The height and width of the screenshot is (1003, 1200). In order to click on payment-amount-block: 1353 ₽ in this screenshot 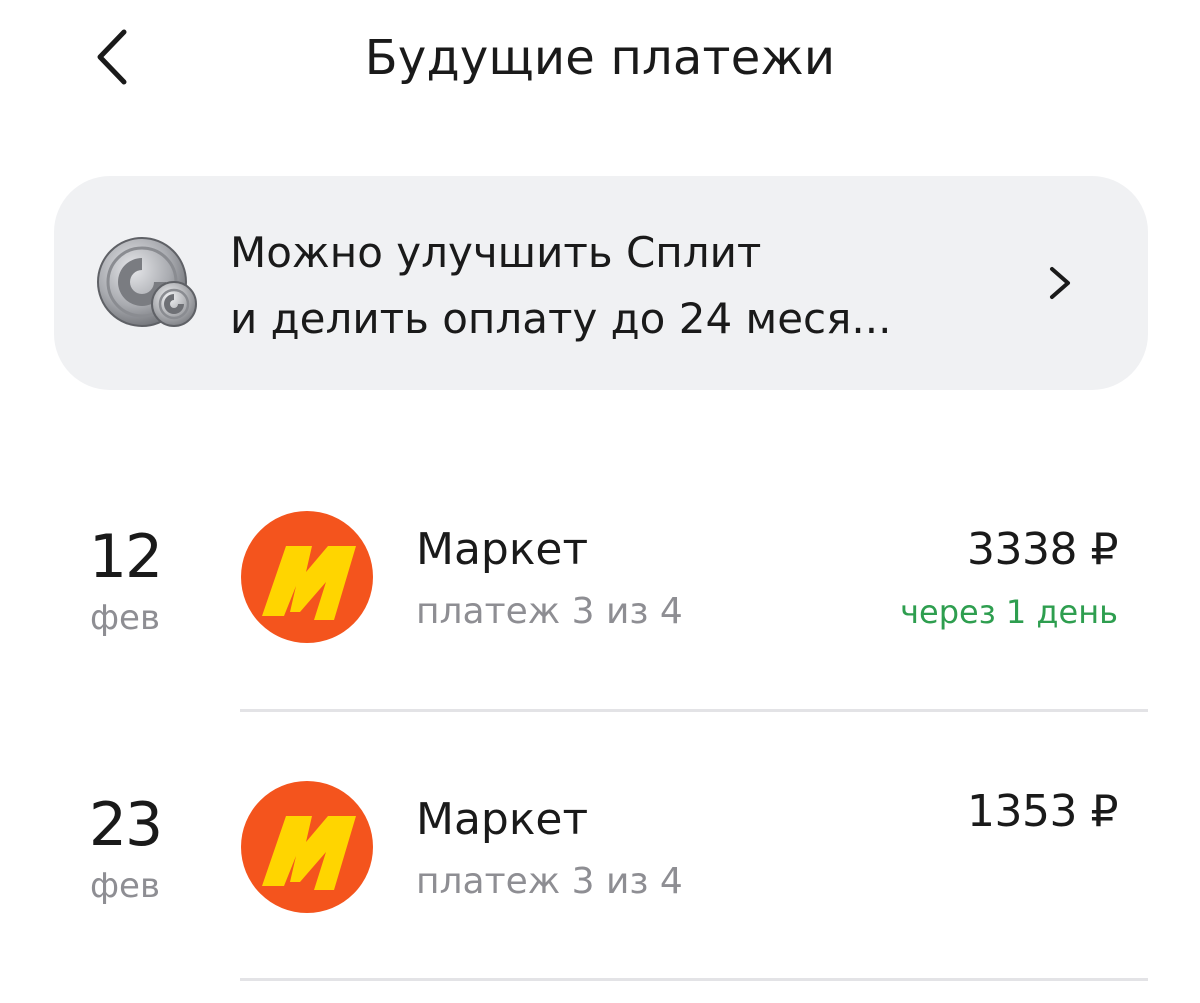, I will do `click(1042, 812)`.